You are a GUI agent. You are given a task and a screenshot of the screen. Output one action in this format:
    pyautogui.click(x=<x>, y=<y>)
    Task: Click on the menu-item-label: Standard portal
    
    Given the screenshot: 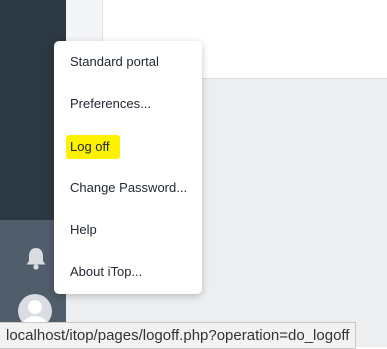 What is the action you would take?
    pyautogui.click(x=114, y=61)
    